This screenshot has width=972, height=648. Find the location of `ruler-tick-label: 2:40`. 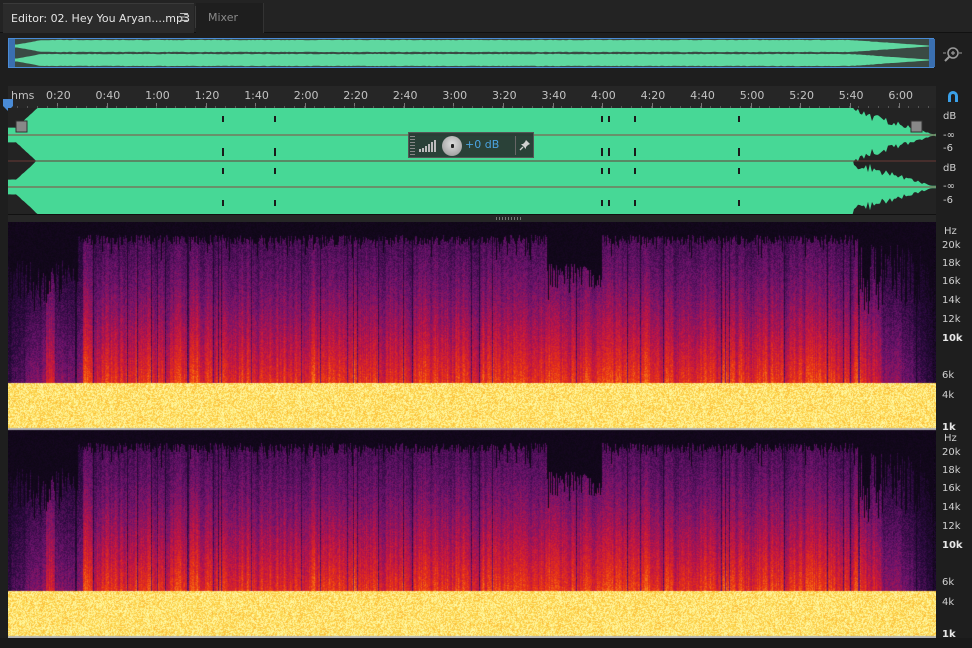

ruler-tick-label: 2:40 is located at coordinates (405, 95).